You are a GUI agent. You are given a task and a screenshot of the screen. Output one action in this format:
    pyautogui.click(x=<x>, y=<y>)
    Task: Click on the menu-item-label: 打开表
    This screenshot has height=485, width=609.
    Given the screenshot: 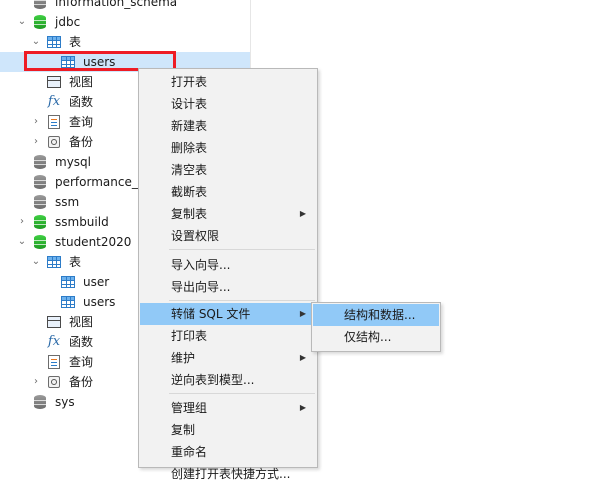 What is the action you would take?
    pyautogui.click(x=189, y=82)
    